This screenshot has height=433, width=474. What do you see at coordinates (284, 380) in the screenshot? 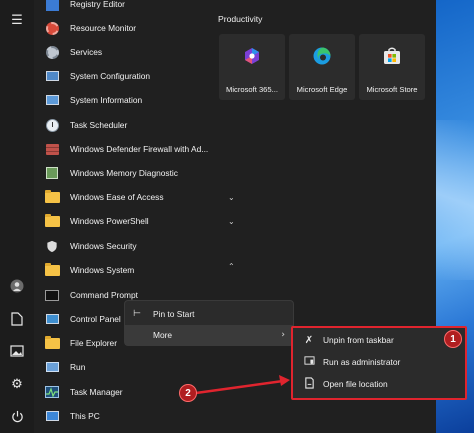
I see `red-arrowhead` at bounding box center [284, 380].